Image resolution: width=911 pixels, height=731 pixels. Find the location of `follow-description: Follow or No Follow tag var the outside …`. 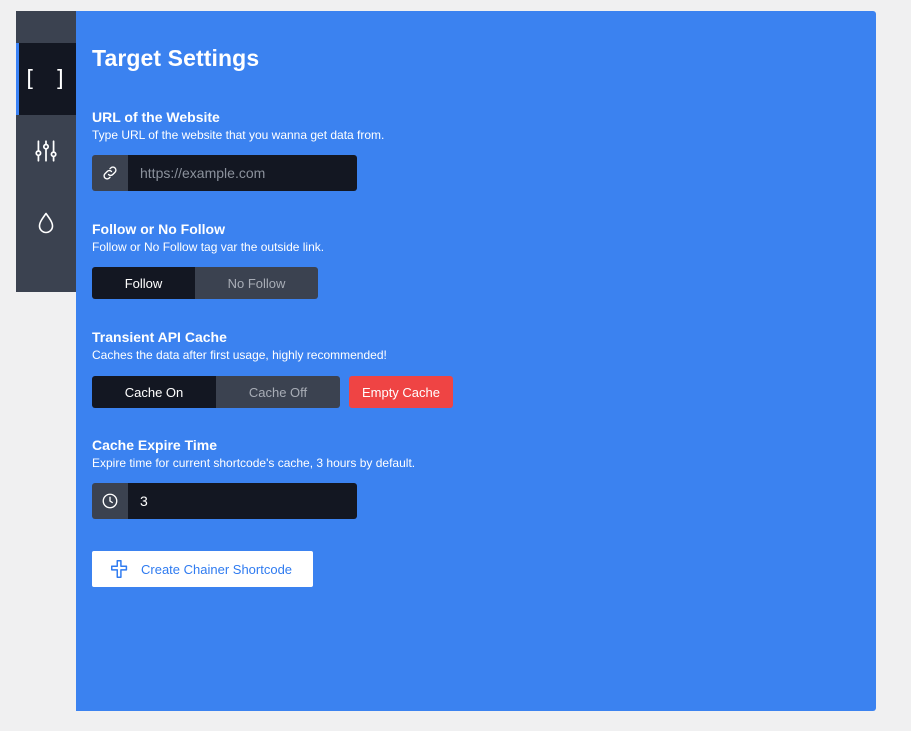

follow-description: Follow or No Follow tag var the outside … is located at coordinates (208, 247).